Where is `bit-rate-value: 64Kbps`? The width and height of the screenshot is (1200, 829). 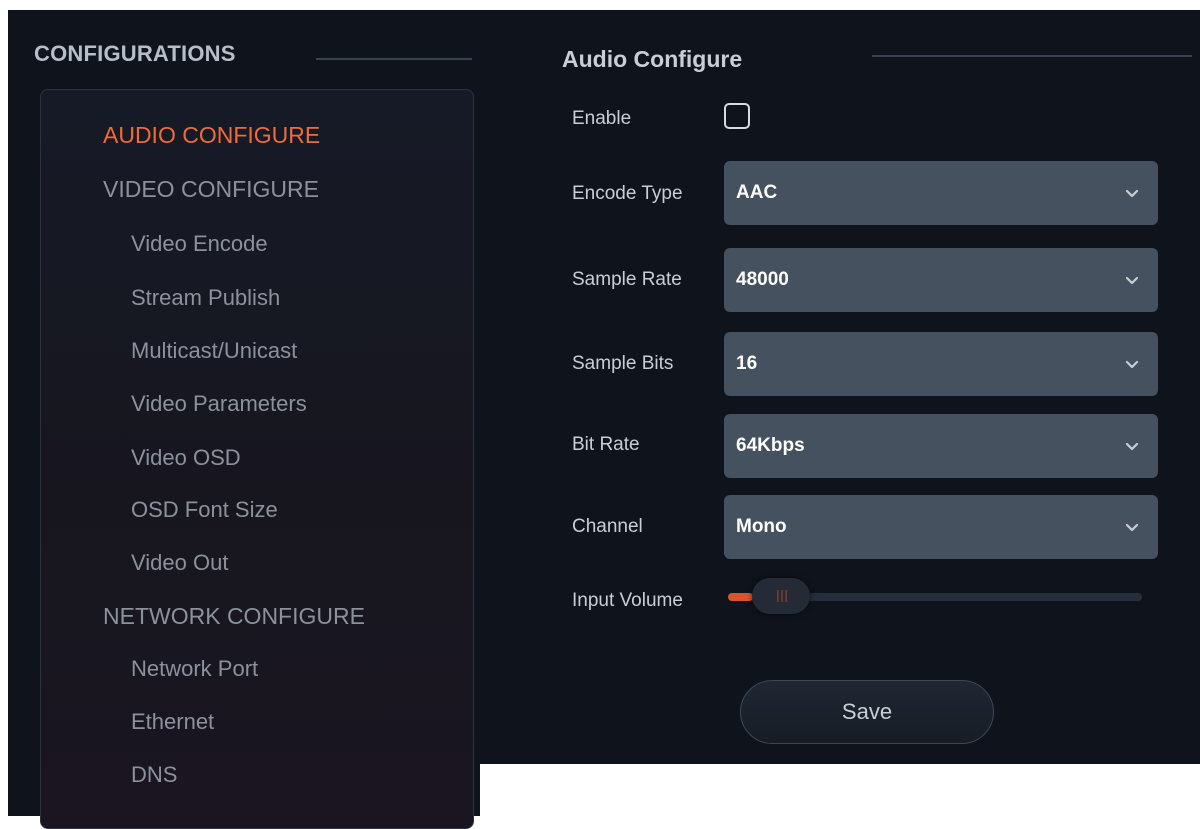
bit-rate-value: 64Kbps is located at coordinates (770, 445).